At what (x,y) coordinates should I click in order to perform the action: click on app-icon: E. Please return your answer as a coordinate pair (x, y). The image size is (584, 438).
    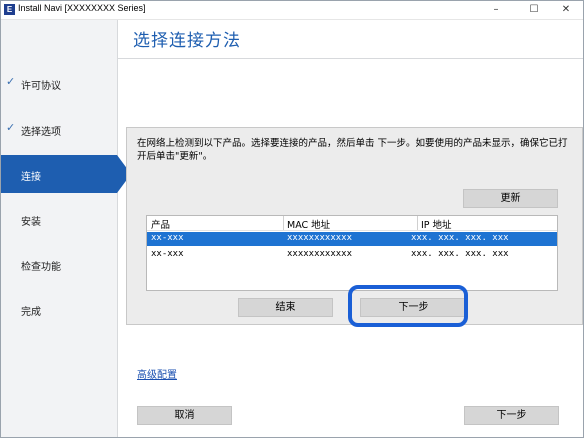
    Looking at the image, I should click on (9, 9).